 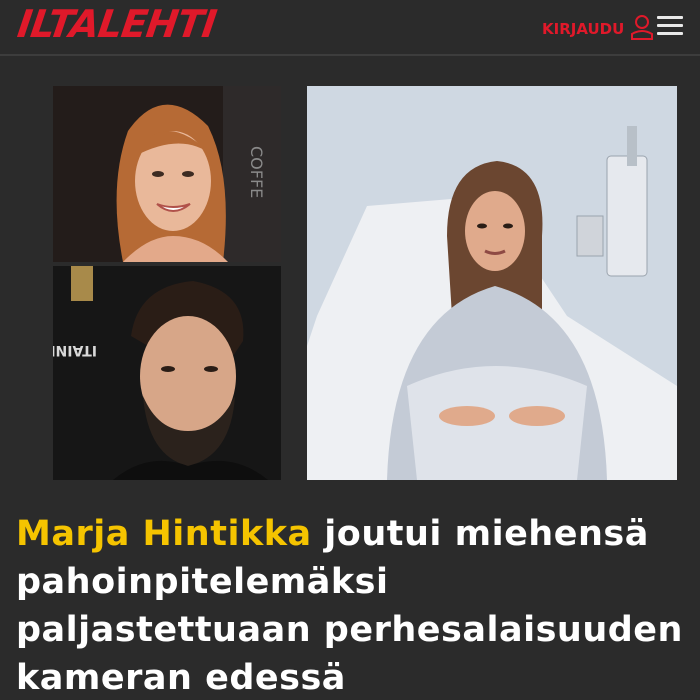 What do you see at coordinates (117, 24) in the screenshot?
I see `site-logo: ILTALEHTI` at bounding box center [117, 24].